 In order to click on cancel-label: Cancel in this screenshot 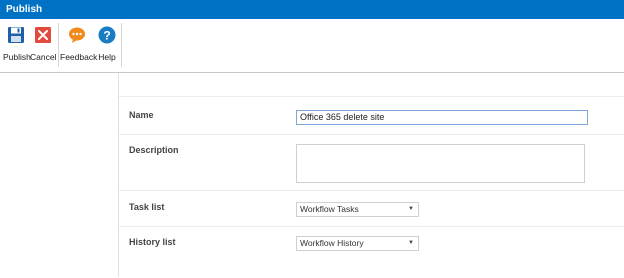, I will do `click(43, 57)`.